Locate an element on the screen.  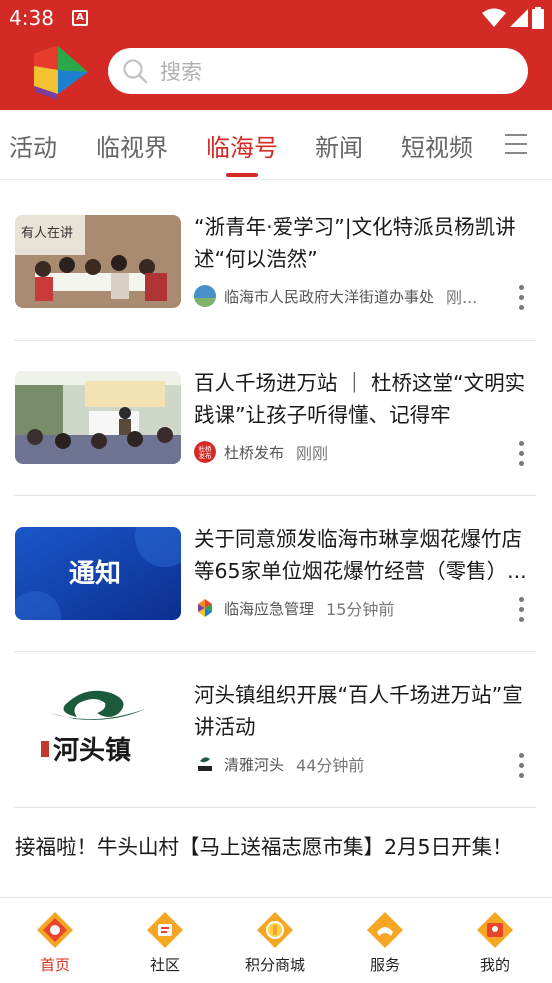
status-bar: 4:38 A is located at coordinates (276, 19).